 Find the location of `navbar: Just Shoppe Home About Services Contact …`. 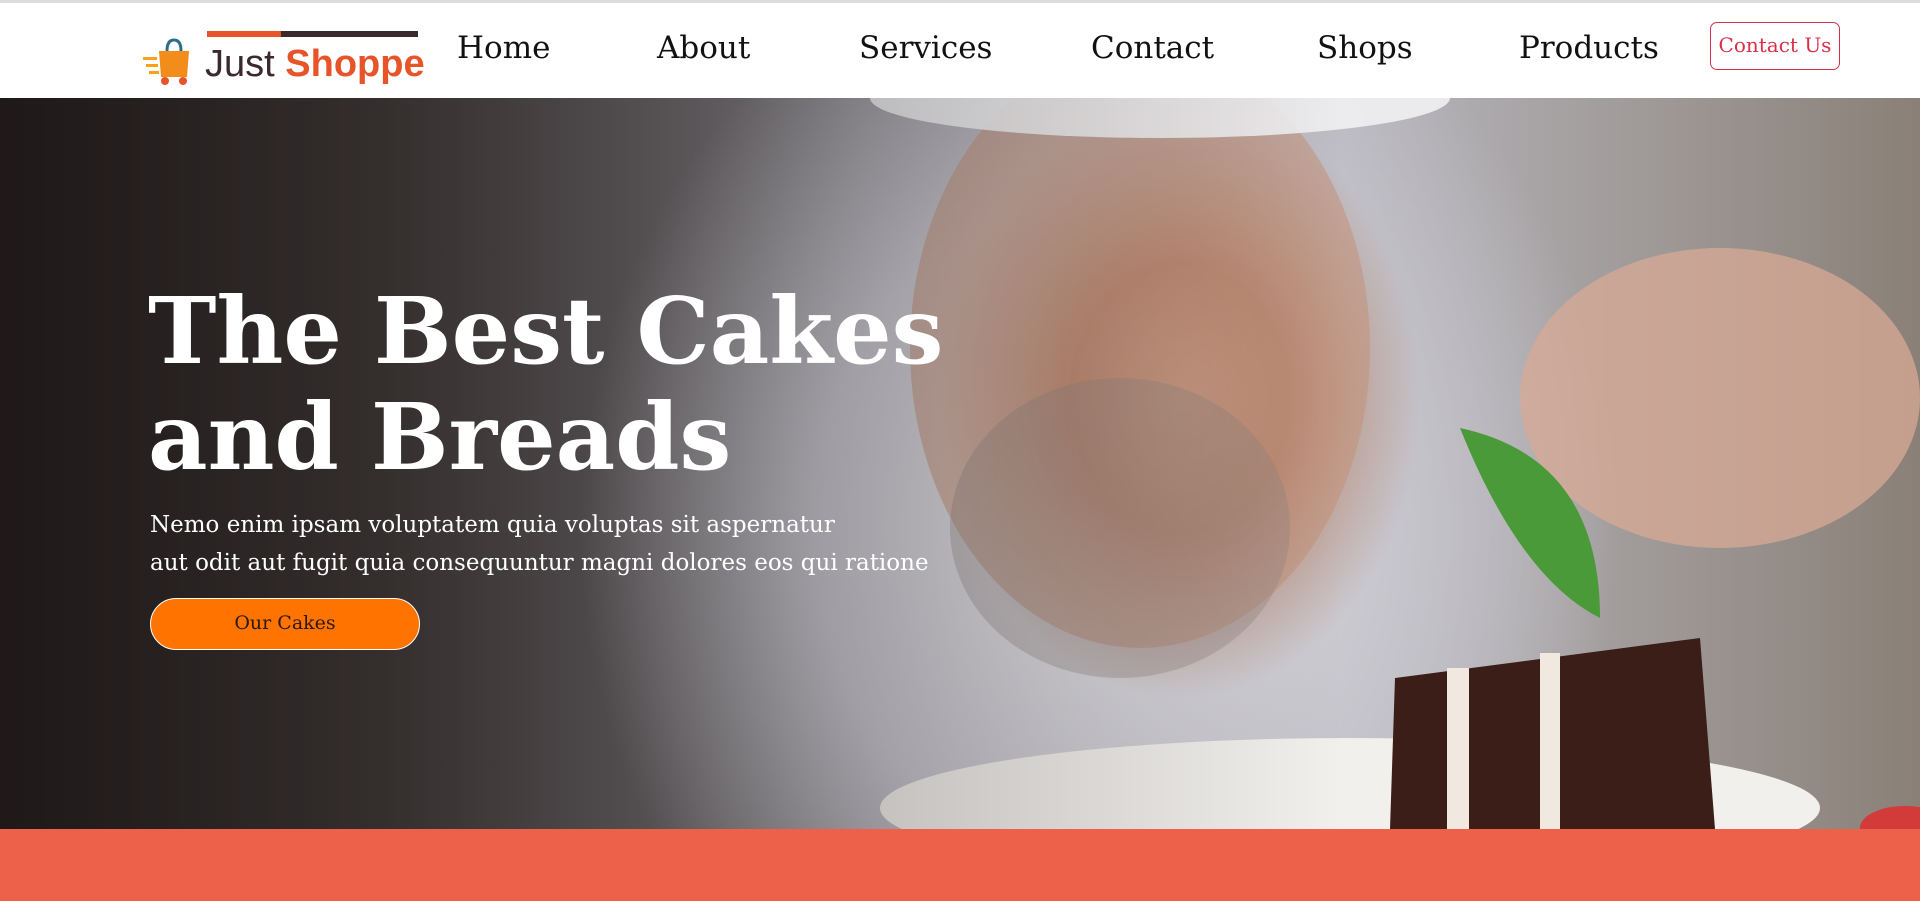

navbar: Just Shoppe Home About Services Contact … is located at coordinates (960, 50).